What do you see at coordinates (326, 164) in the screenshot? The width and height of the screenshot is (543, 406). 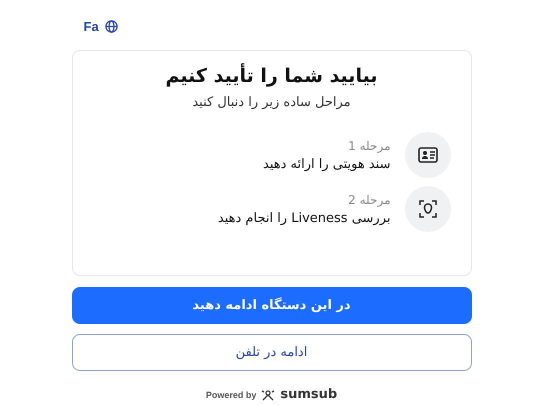 I see `step-label: سند هویتی را ارائه دهید` at bounding box center [326, 164].